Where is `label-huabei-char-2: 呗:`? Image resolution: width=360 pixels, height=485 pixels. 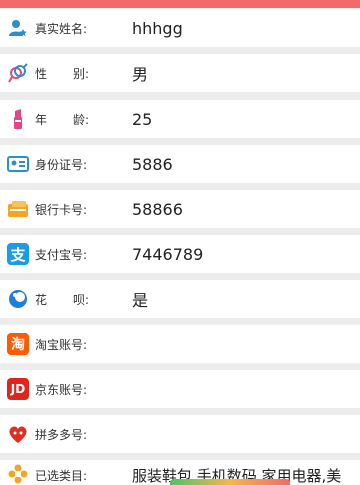 label-huabei-char-2: 呗: is located at coordinates (81, 299).